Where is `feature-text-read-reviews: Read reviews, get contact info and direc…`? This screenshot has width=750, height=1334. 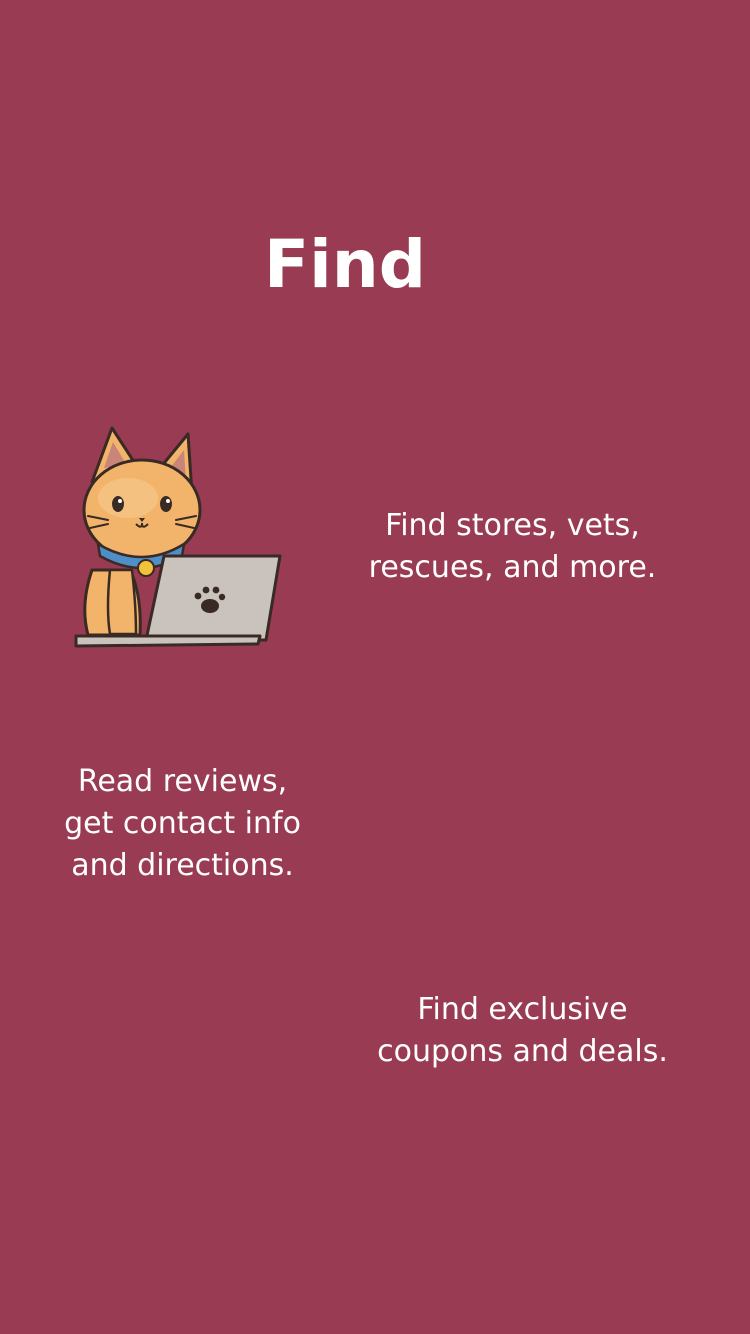
feature-text-read-reviews: Read reviews, get contact info and direc… is located at coordinates (182, 823).